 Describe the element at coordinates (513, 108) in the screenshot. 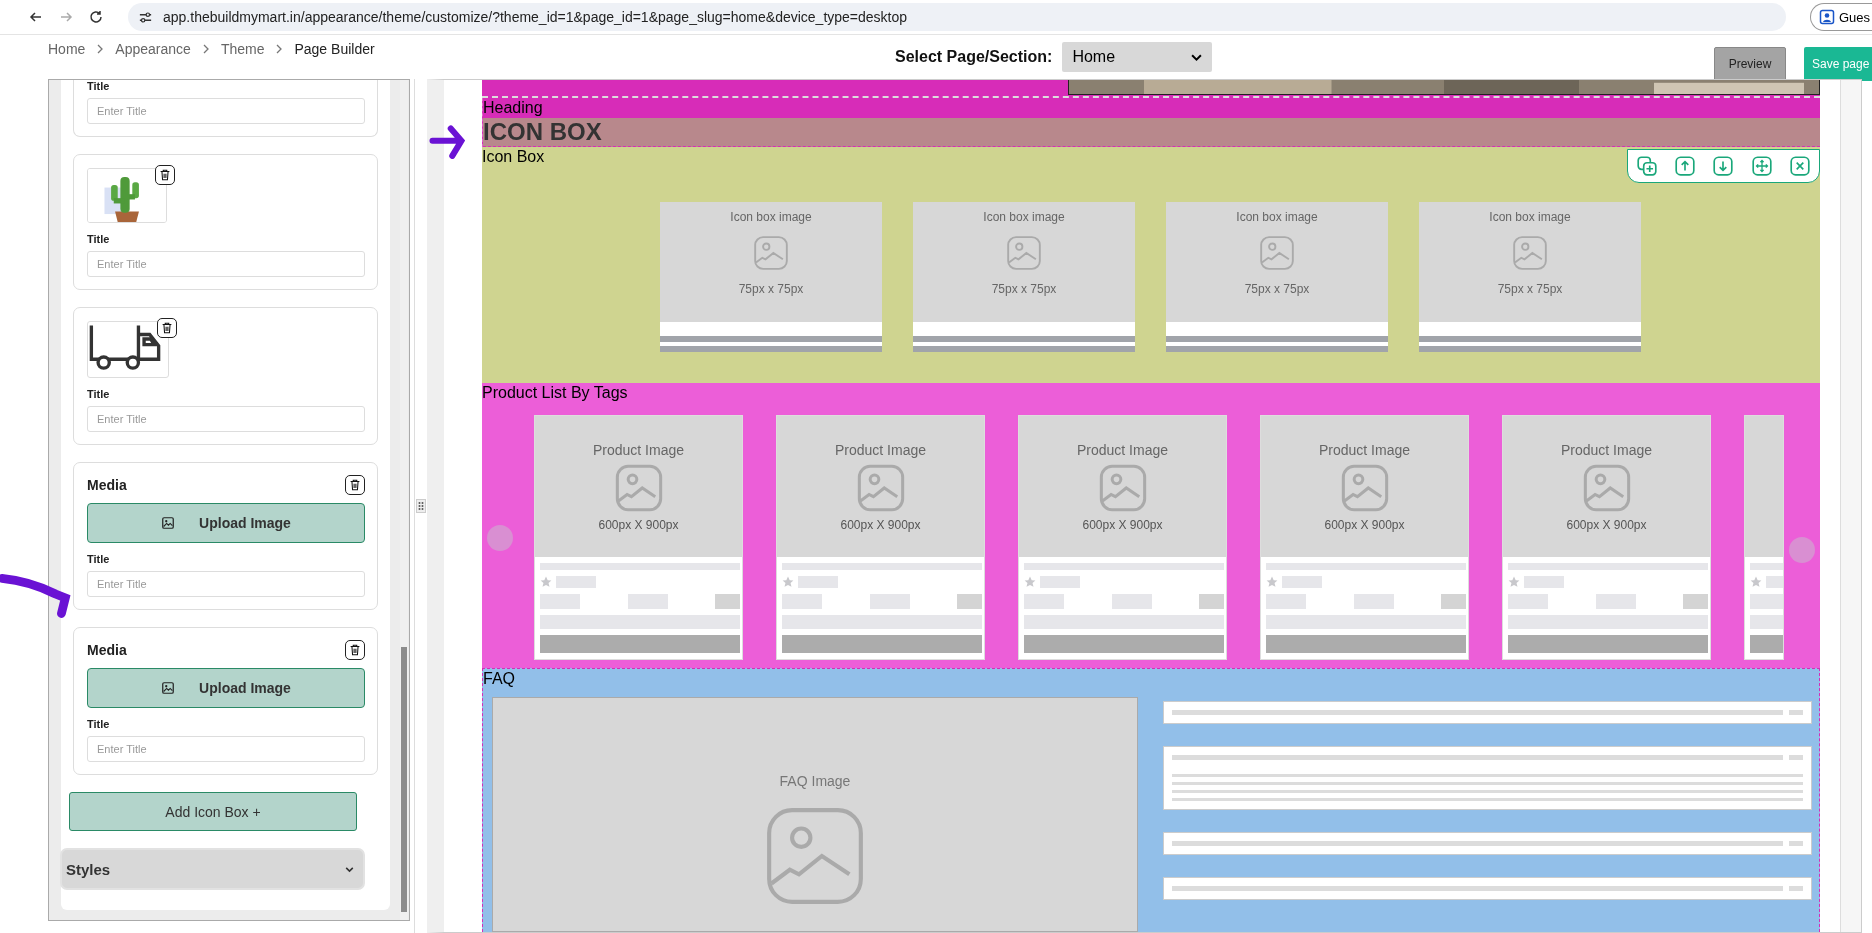

I see `section-label: Heading` at that location.